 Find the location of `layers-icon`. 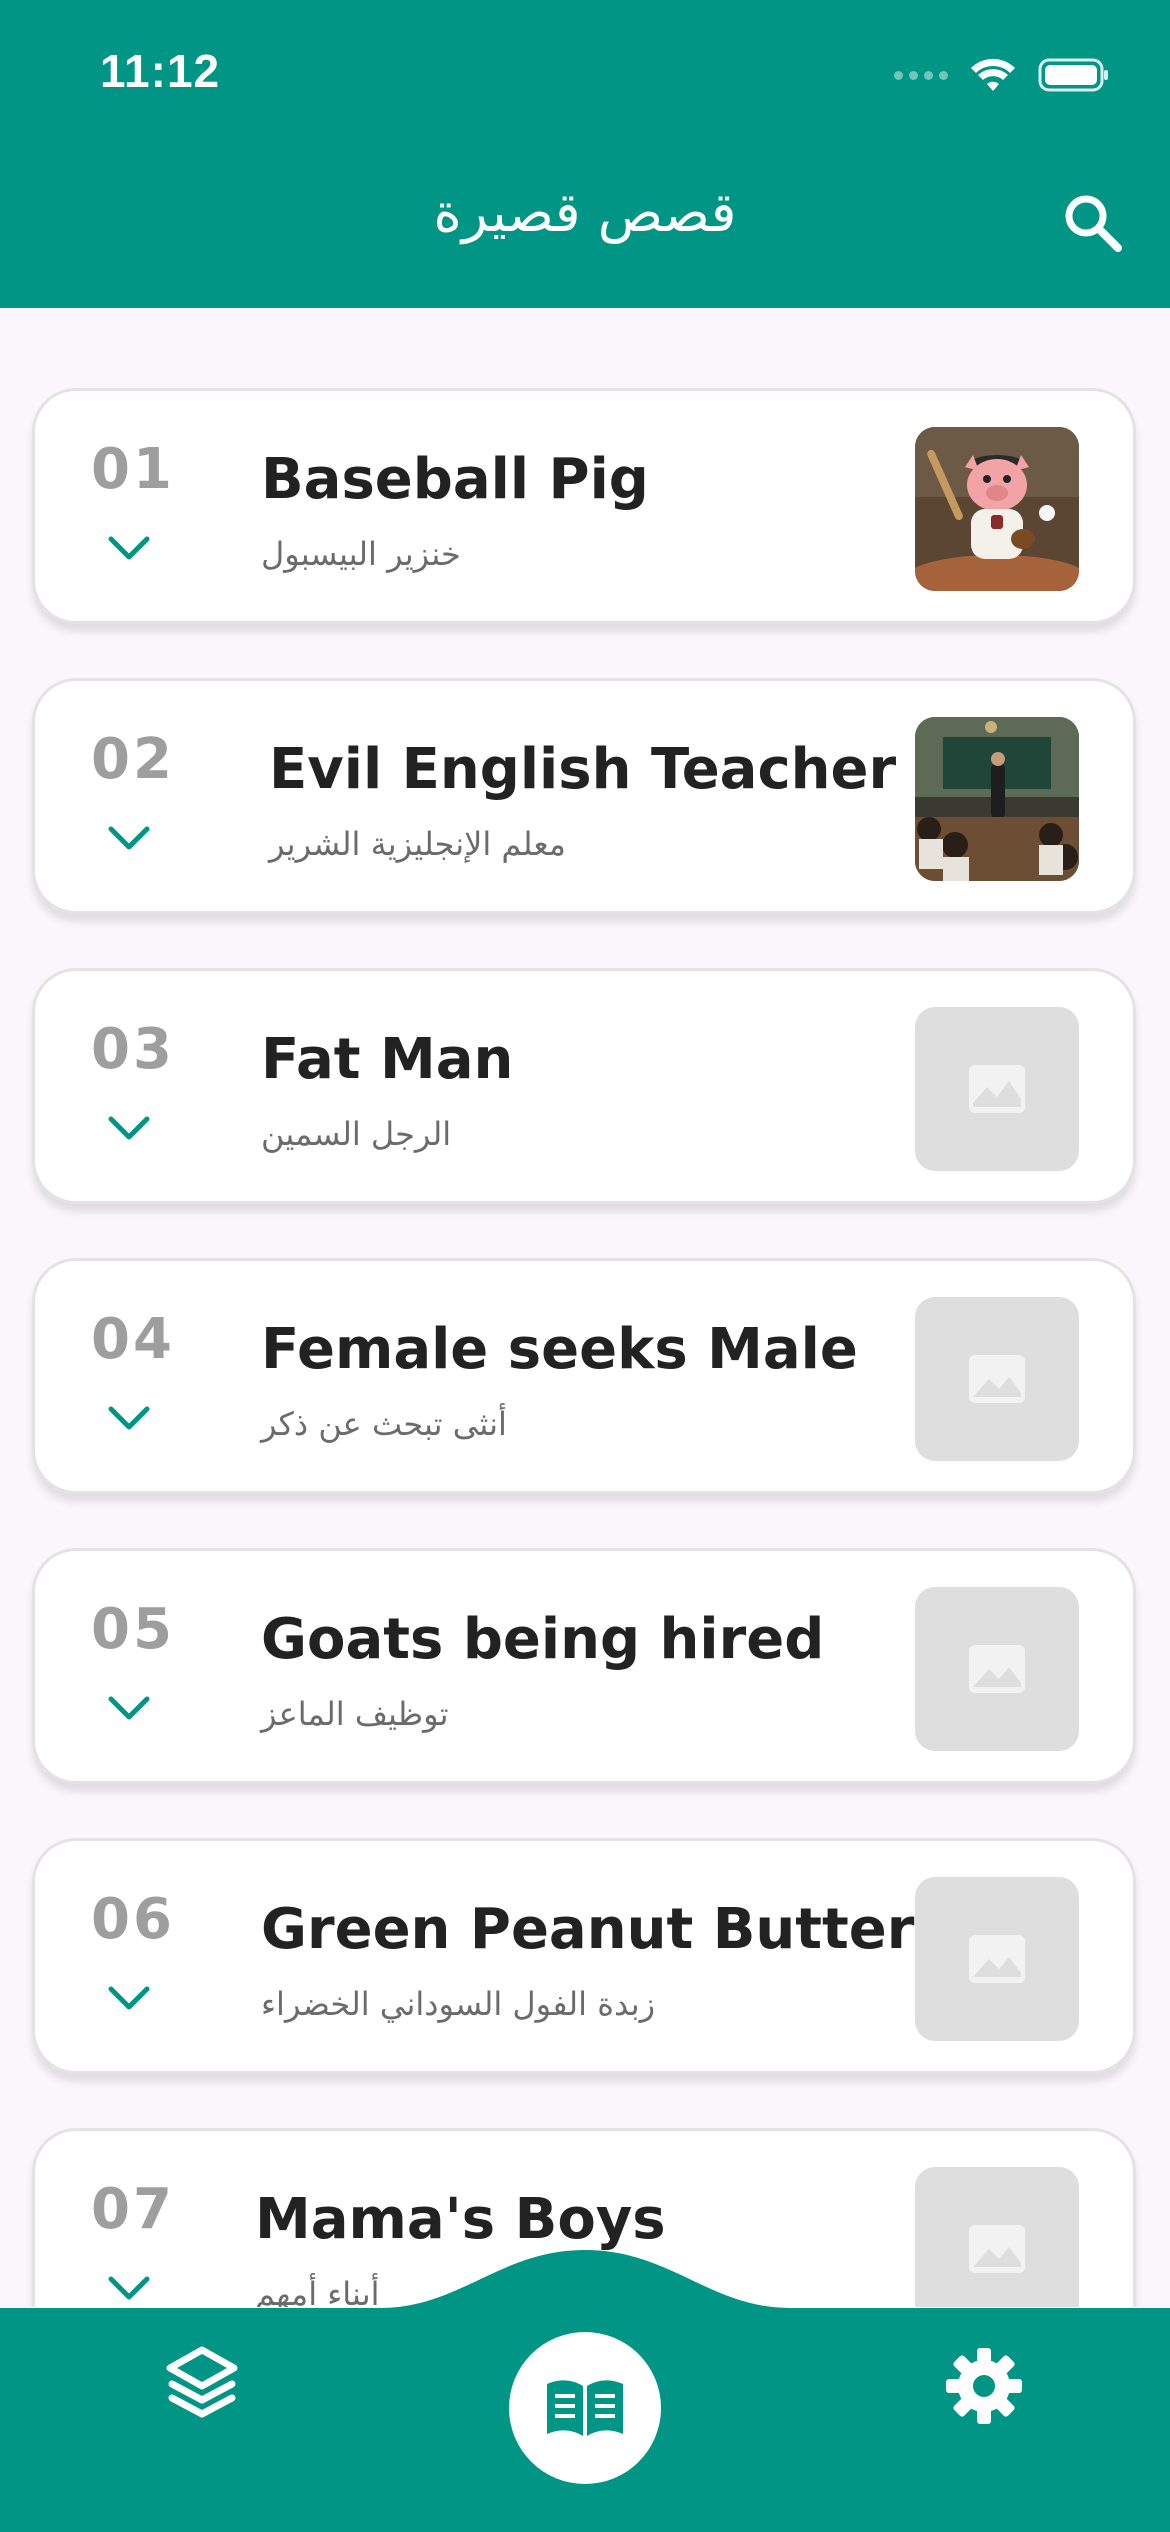

layers-icon is located at coordinates (202, 2382).